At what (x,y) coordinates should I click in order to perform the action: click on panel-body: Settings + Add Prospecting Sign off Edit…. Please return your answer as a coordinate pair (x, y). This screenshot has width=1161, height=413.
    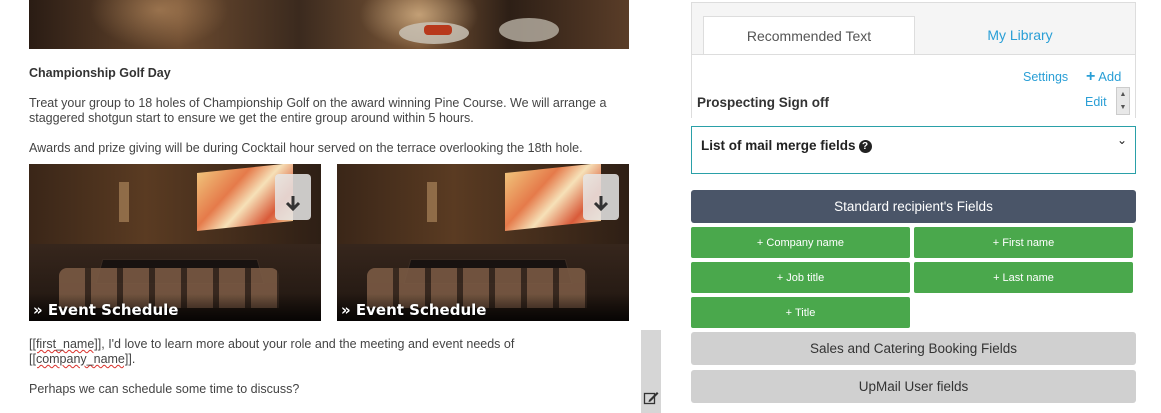
    Looking at the image, I should click on (913, 86).